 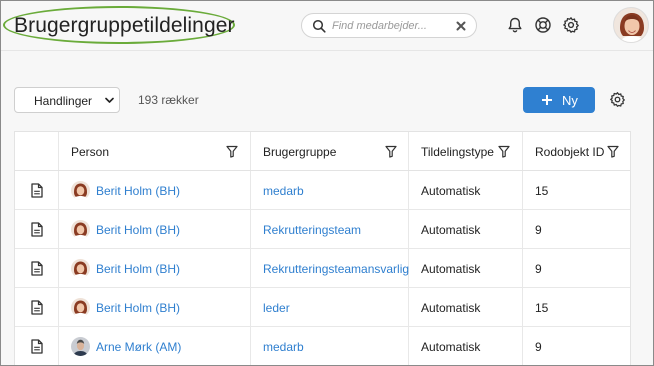 What do you see at coordinates (276, 308) in the screenshot?
I see `usergroup-link: leder` at bounding box center [276, 308].